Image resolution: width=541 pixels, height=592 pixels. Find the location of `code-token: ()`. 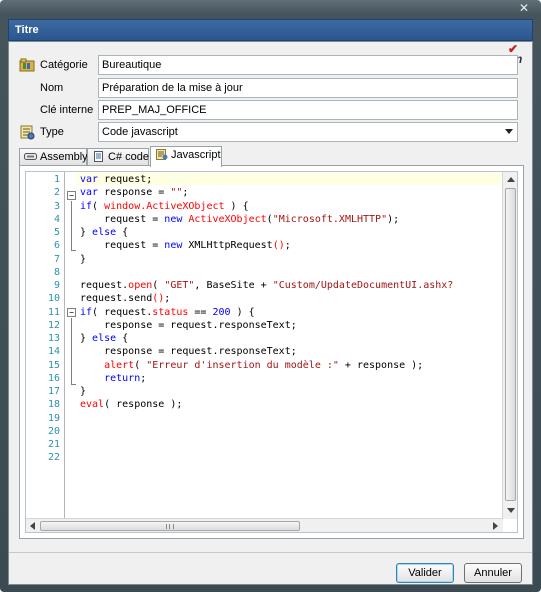

code-token: () is located at coordinates (158, 299).